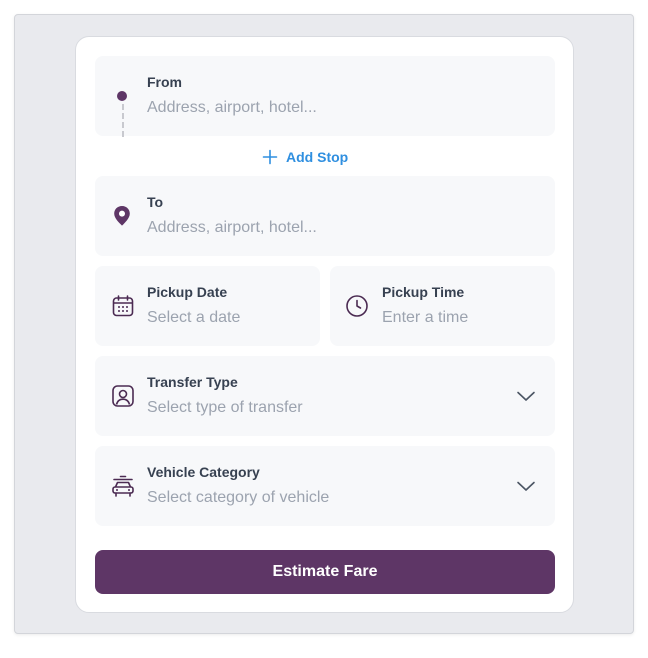 Image resolution: width=648 pixels, height=658 pixels. Describe the element at coordinates (317, 157) in the screenshot. I see `add-stop-label: Add Stop` at that location.